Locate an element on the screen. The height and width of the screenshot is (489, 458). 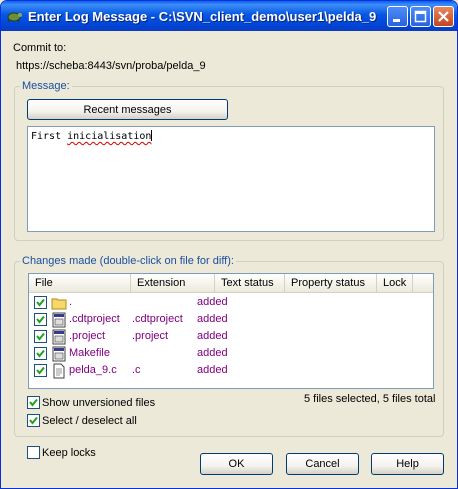
commit-to-label: Commit to: is located at coordinates (40, 48).